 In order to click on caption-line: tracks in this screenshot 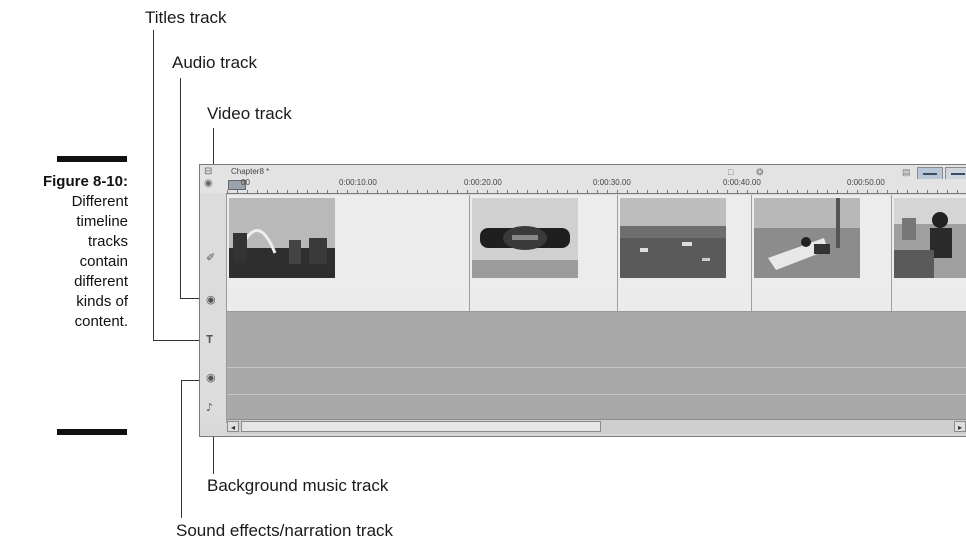, I will do `click(107, 241)`.